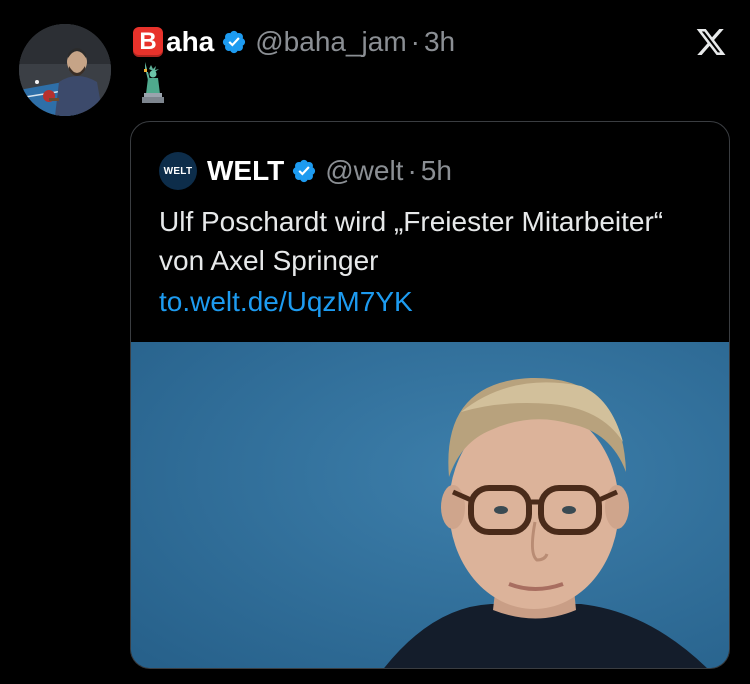 This screenshot has height=684, width=750. I want to click on tweet-timestamp: 3h, so click(439, 42).